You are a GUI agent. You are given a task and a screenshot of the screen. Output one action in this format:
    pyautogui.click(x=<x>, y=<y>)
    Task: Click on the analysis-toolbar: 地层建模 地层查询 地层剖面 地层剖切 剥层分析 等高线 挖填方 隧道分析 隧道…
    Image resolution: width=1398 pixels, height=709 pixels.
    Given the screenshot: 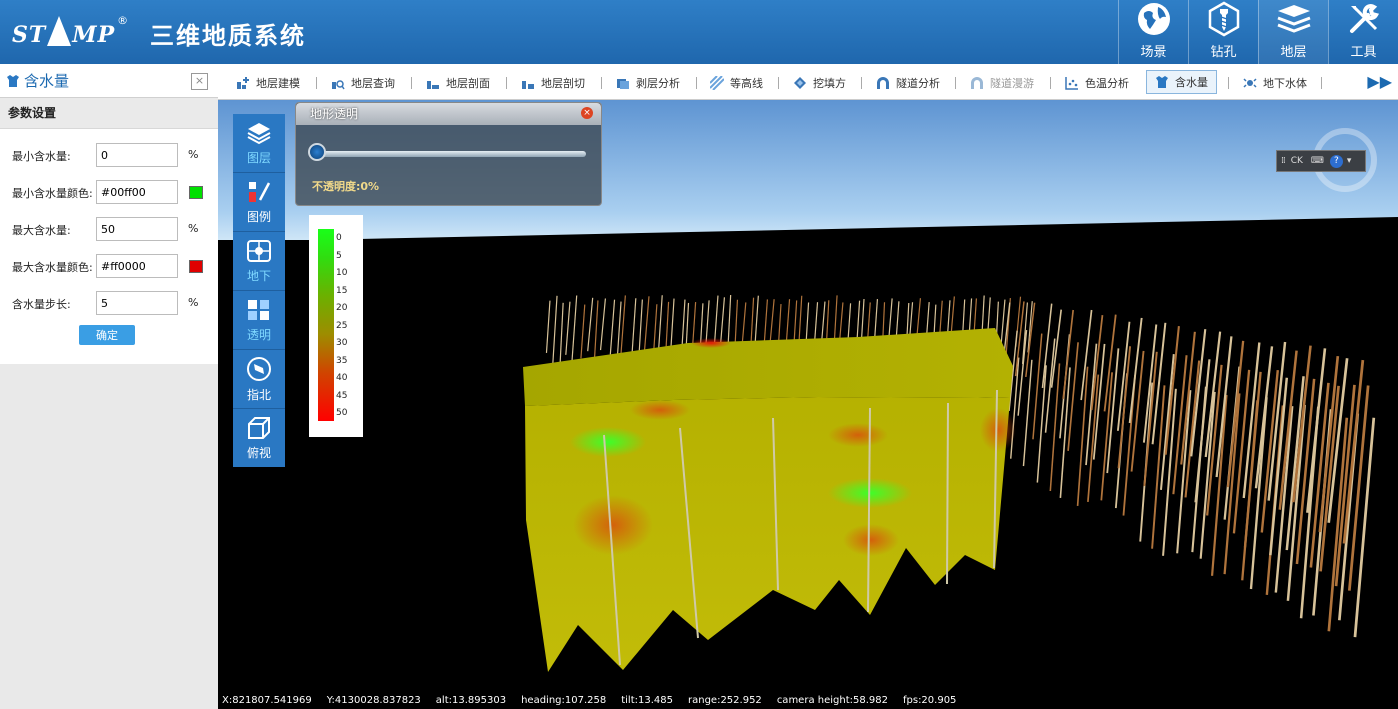 What is the action you would take?
    pyautogui.click(x=808, y=82)
    